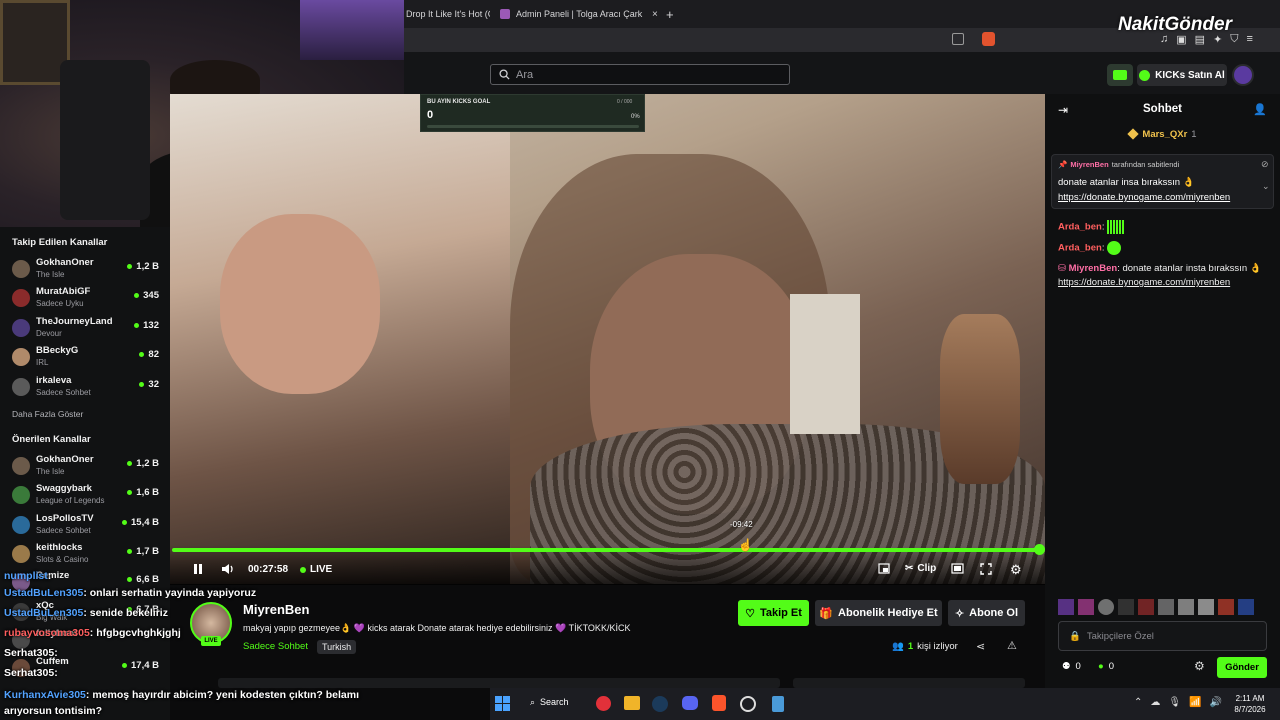 The image size is (1280, 720). I want to click on report-icon: ⚠, so click(1012, 645).